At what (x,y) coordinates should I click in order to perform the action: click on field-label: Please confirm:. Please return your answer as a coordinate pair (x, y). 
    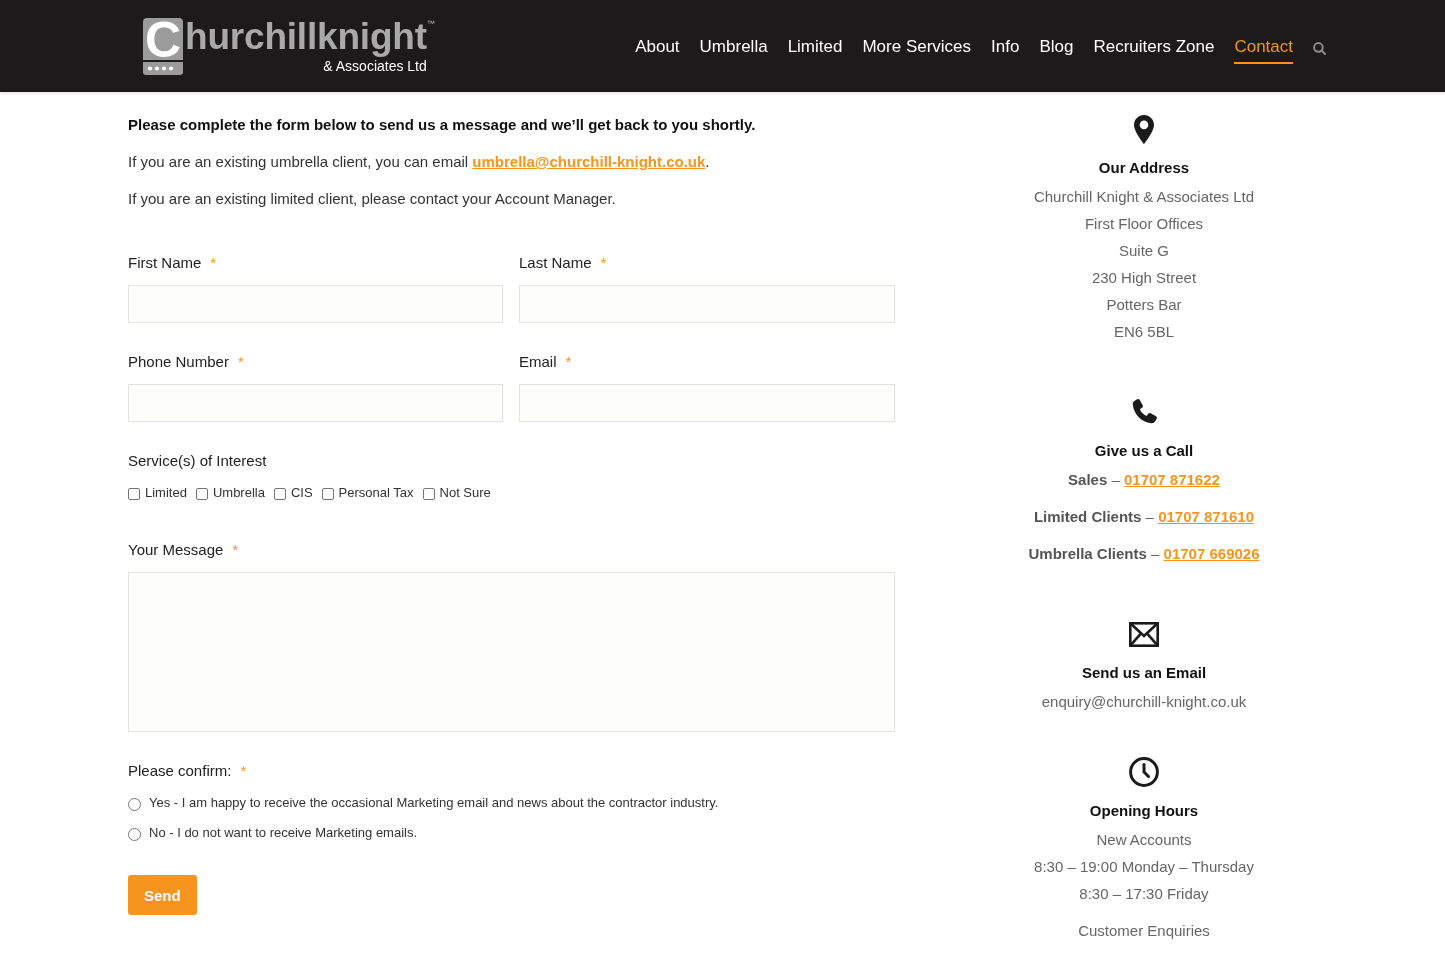
    Looking at the image, I should click on (180, 771).